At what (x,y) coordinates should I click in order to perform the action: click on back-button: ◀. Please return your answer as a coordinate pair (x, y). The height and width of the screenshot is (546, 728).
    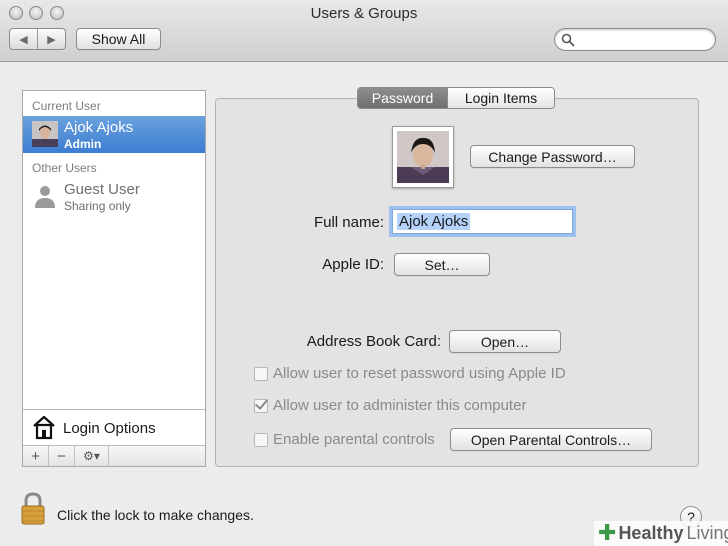
    Looking at the image, I should click on (23, 39).